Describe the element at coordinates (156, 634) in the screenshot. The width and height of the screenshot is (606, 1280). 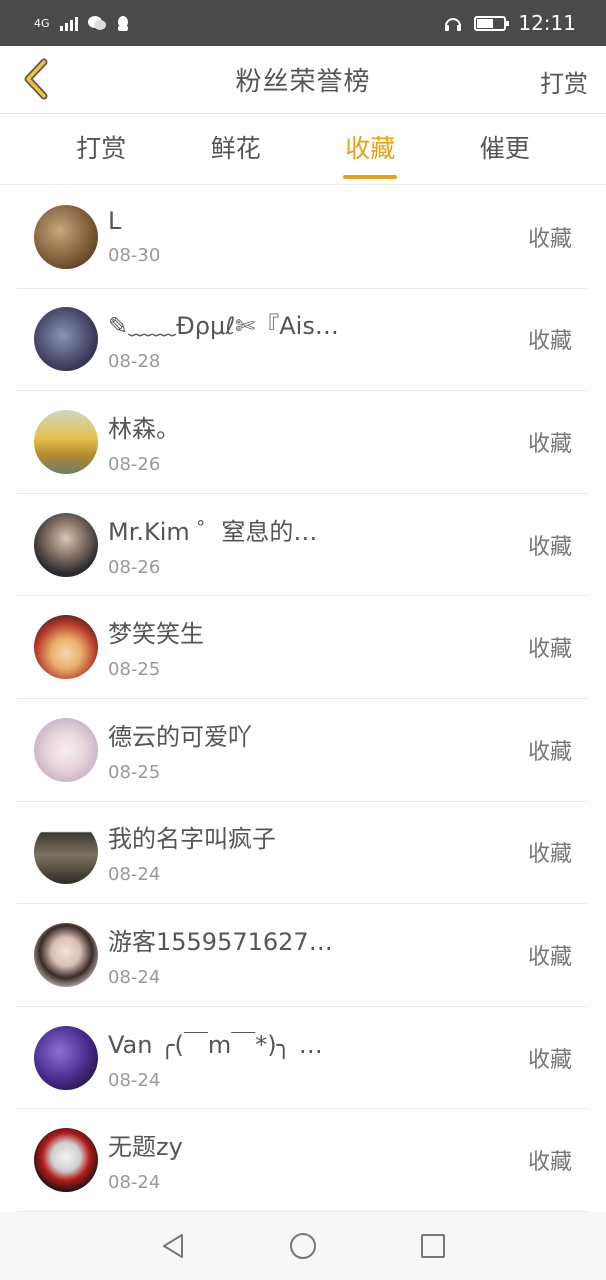
I see `fan-name: 梦笑笑生` at that location.